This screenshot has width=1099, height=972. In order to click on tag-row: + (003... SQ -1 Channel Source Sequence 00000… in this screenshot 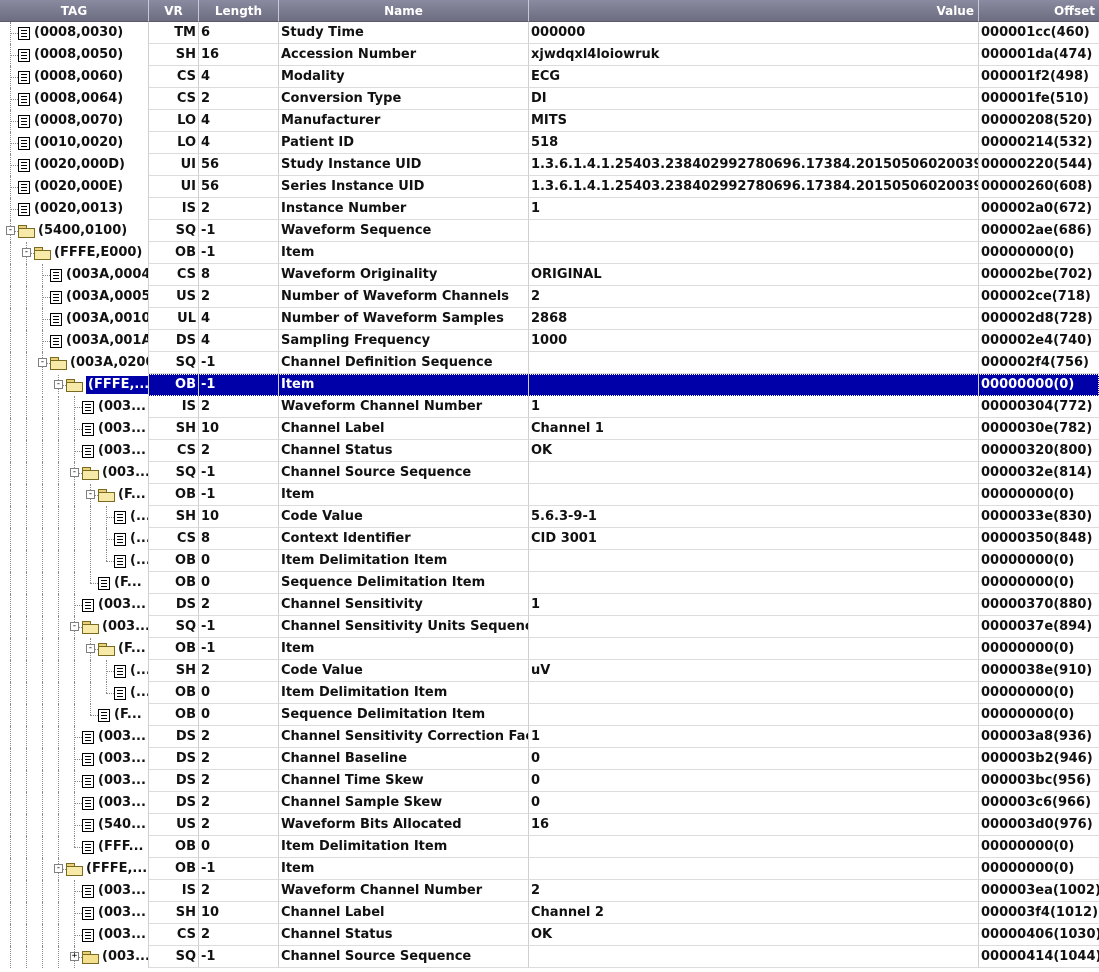, I will do `click(549, 957)`.